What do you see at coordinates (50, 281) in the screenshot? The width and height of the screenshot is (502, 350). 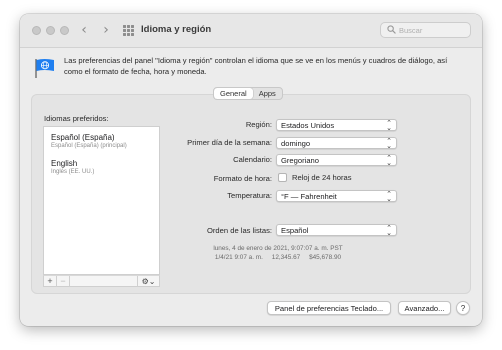 I see `add-language-button: +` at bounding box center [50, 281].